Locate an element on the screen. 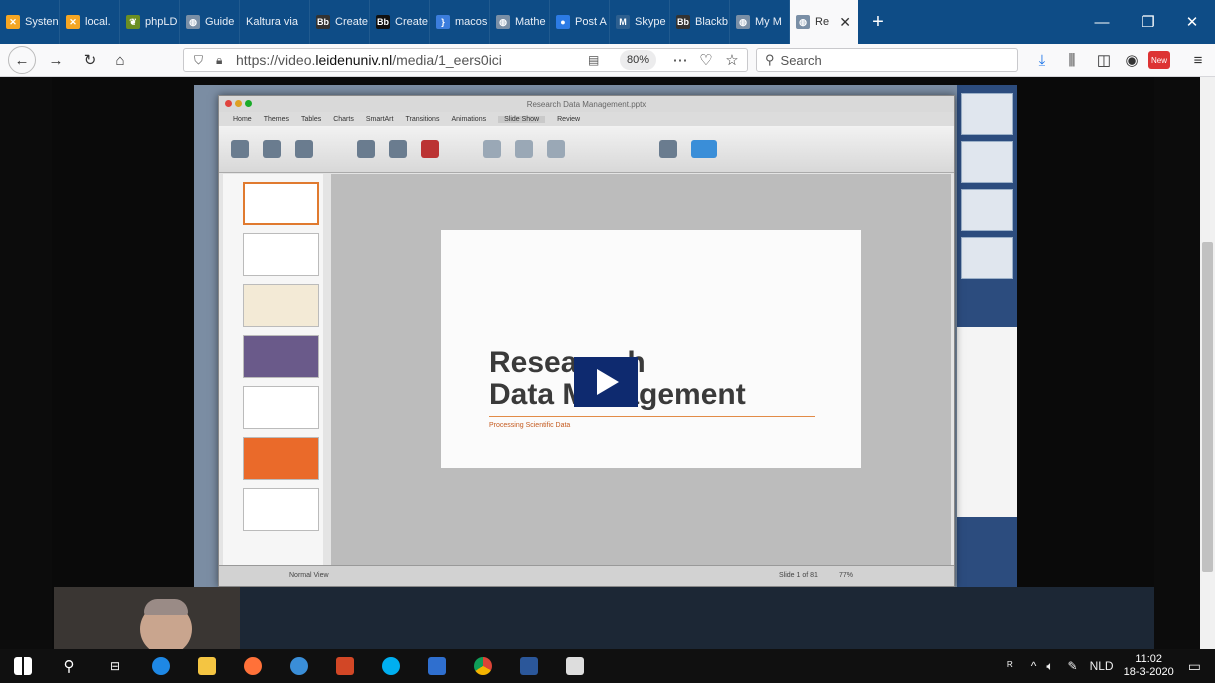 This screenshot has height=683, width=1215. app-button is located at coordinates (299, 666).